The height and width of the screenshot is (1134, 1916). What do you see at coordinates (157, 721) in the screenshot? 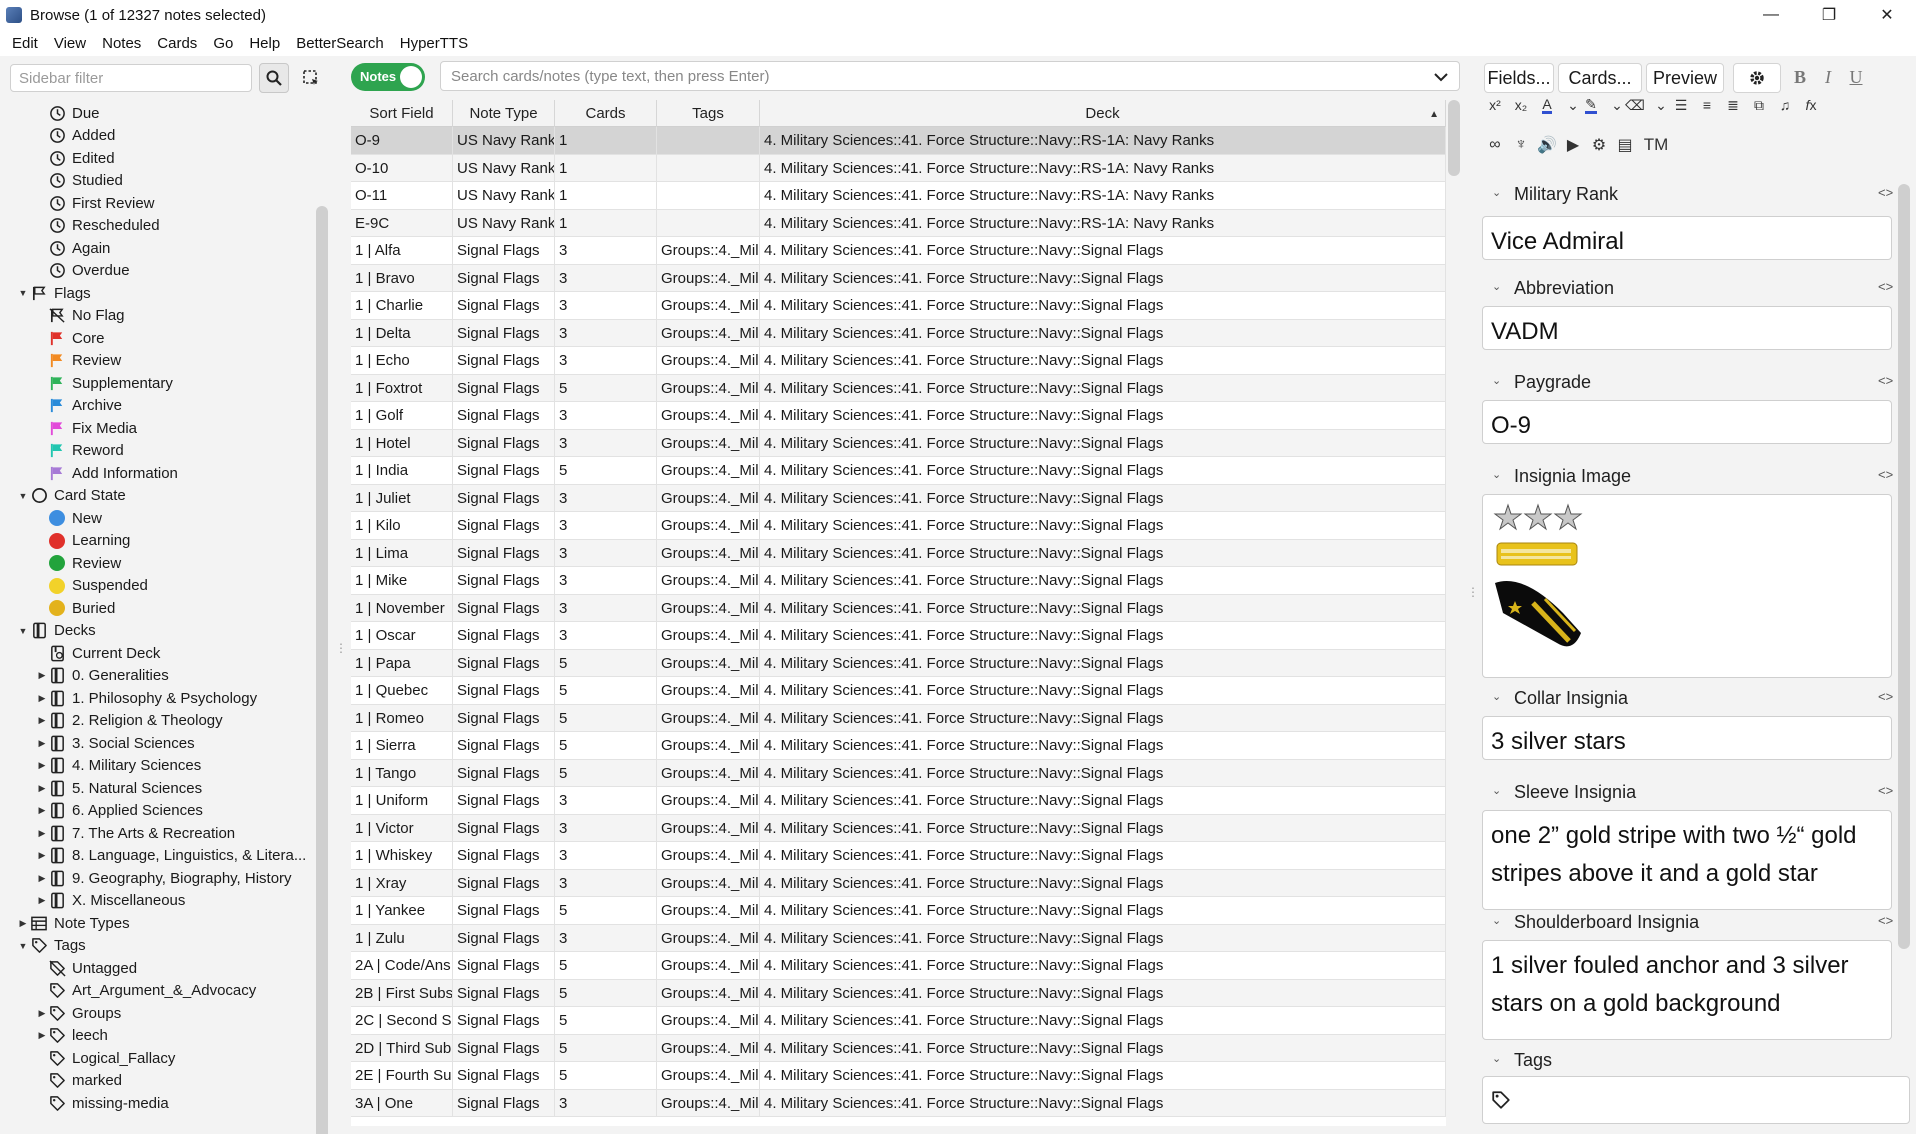
I see `sidebar-item-2-religion-theology: ▶ 2. Religion & Theology` at bounding box center [157, 721].